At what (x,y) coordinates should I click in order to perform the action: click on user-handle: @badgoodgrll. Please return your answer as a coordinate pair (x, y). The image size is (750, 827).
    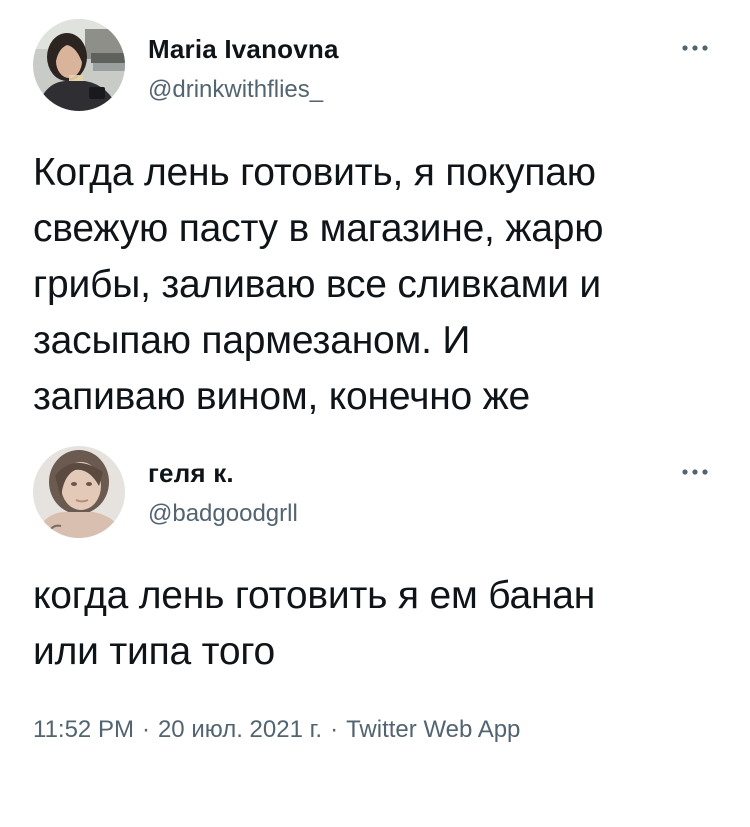
    Looking at the image, I should click on (223, 514).